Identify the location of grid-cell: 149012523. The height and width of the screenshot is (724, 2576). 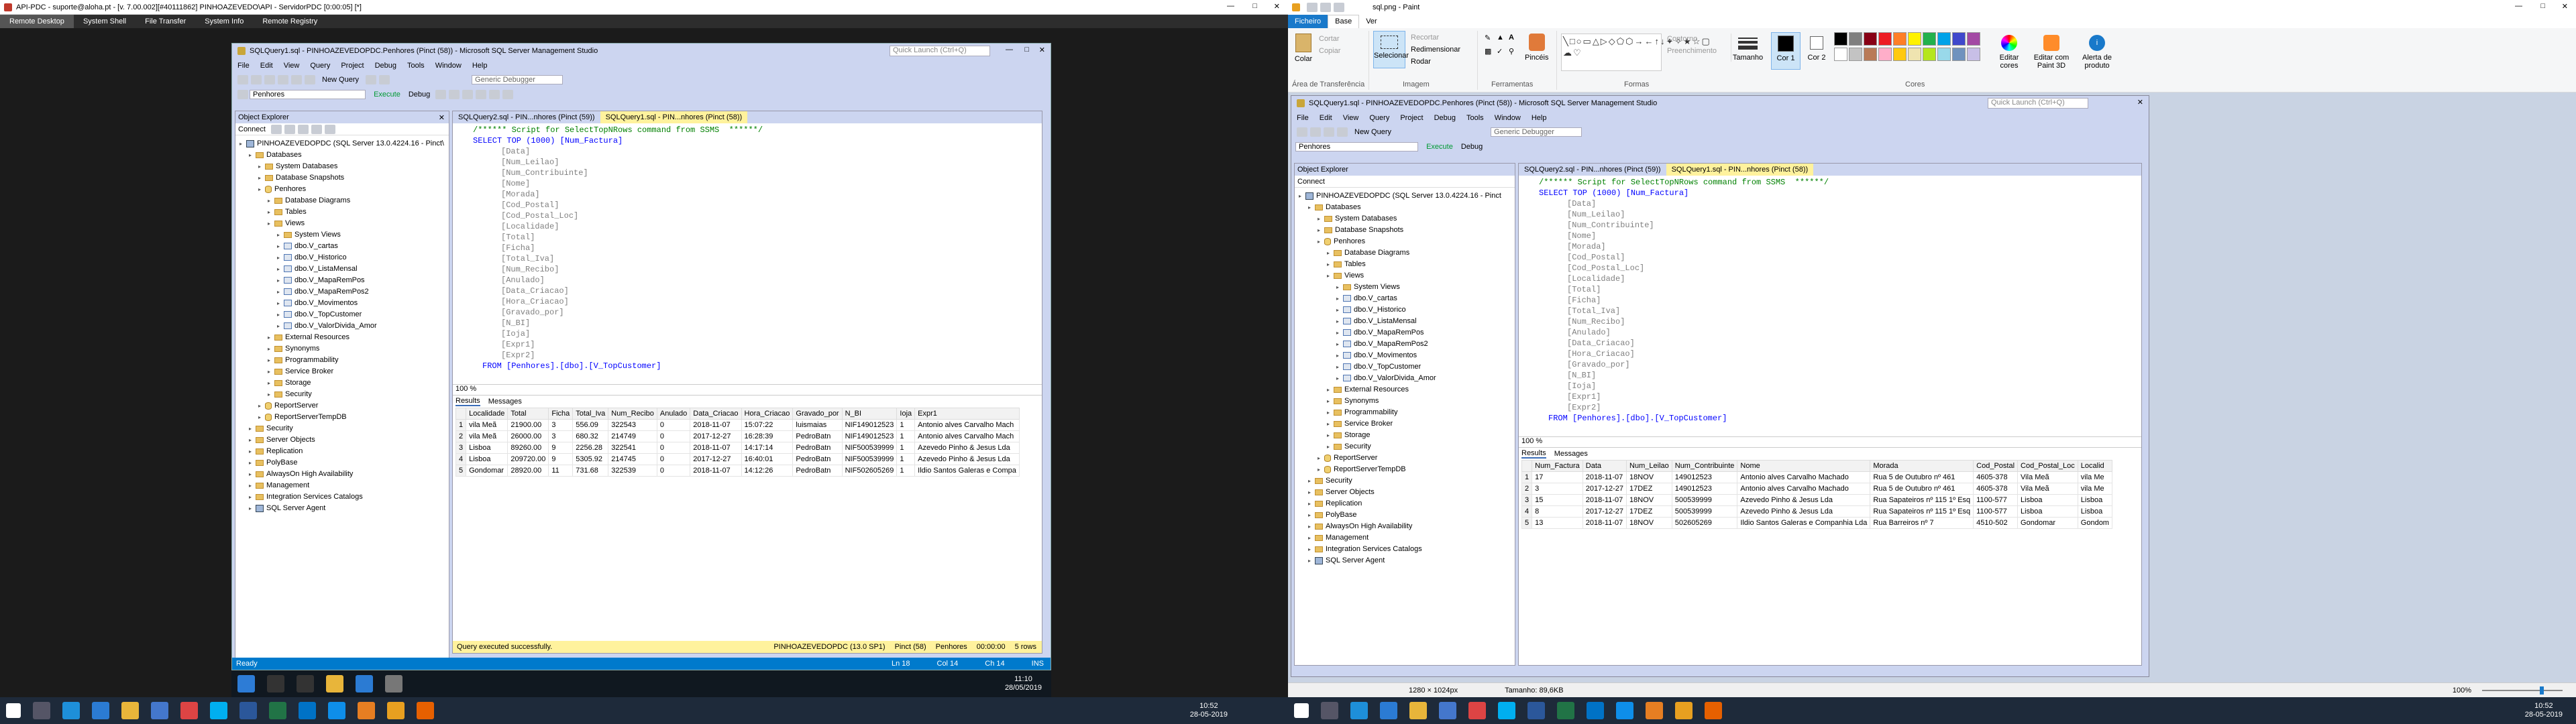
(1704, 477).